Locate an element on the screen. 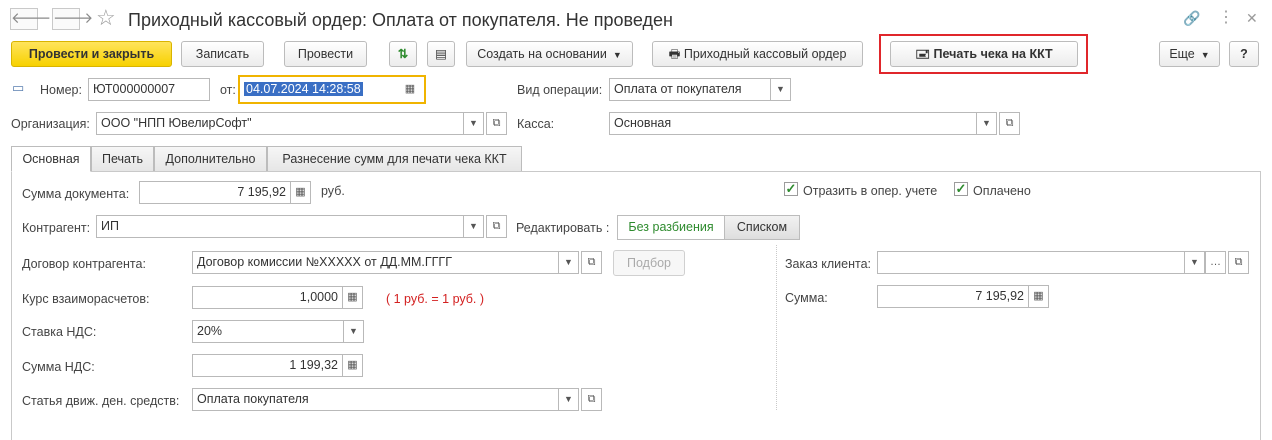 Image resolution: width=1272 pixels, height=440 pixels. rate-calc: ▦ is located at coordinates (352, 297).